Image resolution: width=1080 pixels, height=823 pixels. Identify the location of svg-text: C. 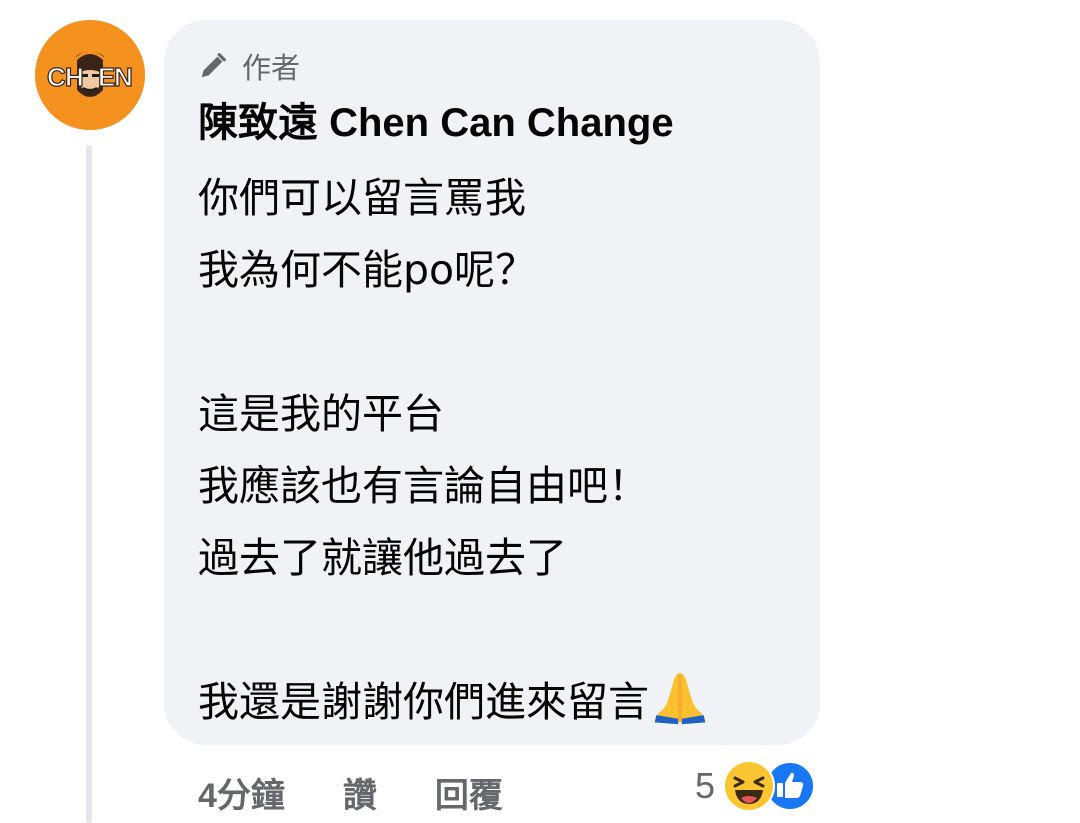
(56, 77).